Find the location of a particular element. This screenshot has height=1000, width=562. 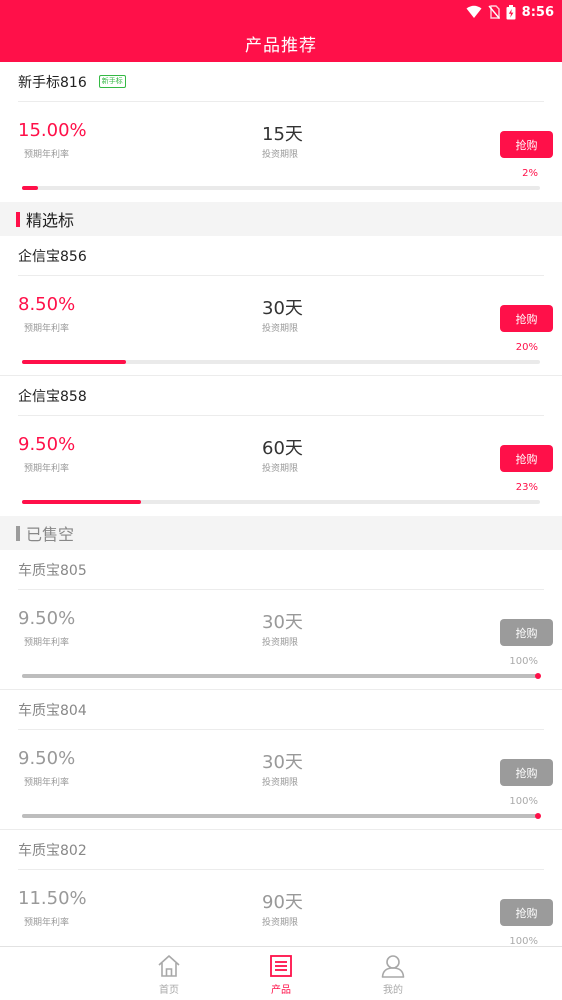

list-icon is located at coordinates (281, 966).